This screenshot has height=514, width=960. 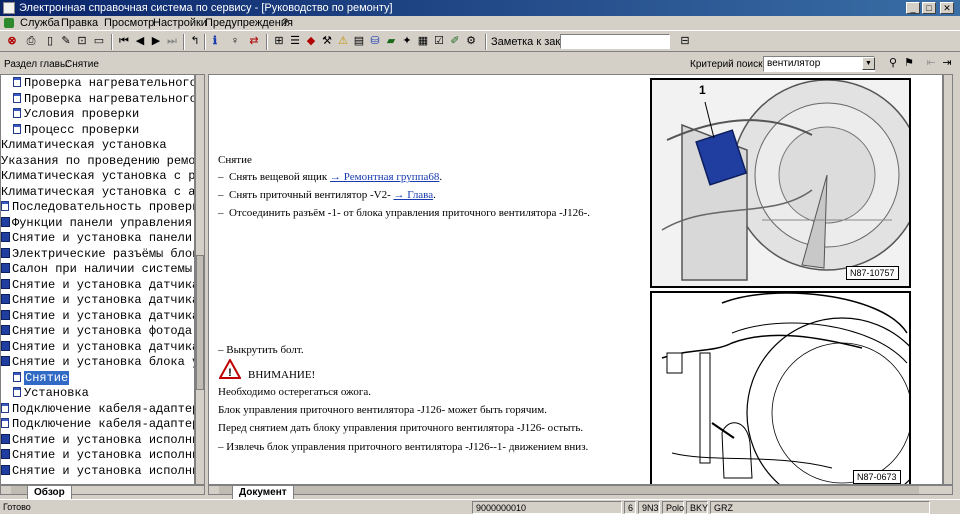 I want to click on tree-item-label: Условия проверки, so click(x=82, y=114).